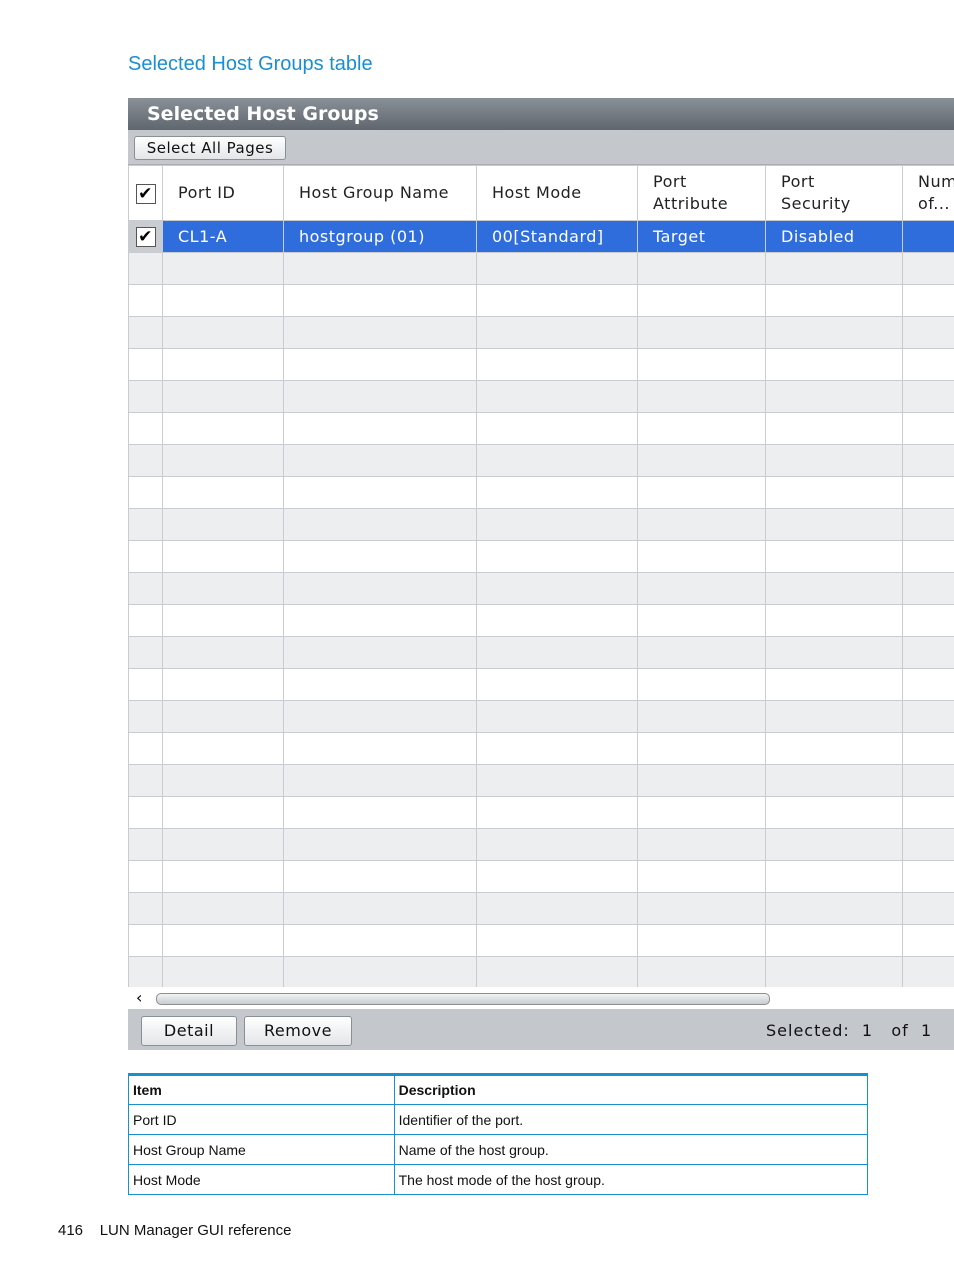 The image size is (954, 1271). I want to click on row-checkbox-icon: ✔, so click(145, 236).